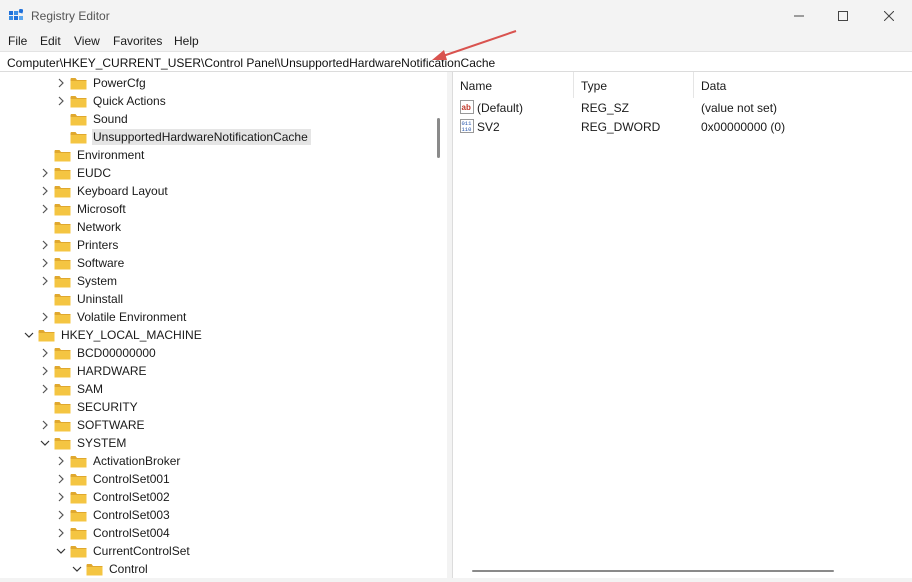  I want to click on tree-item-label: Volatile Environment, so click(132, 317).